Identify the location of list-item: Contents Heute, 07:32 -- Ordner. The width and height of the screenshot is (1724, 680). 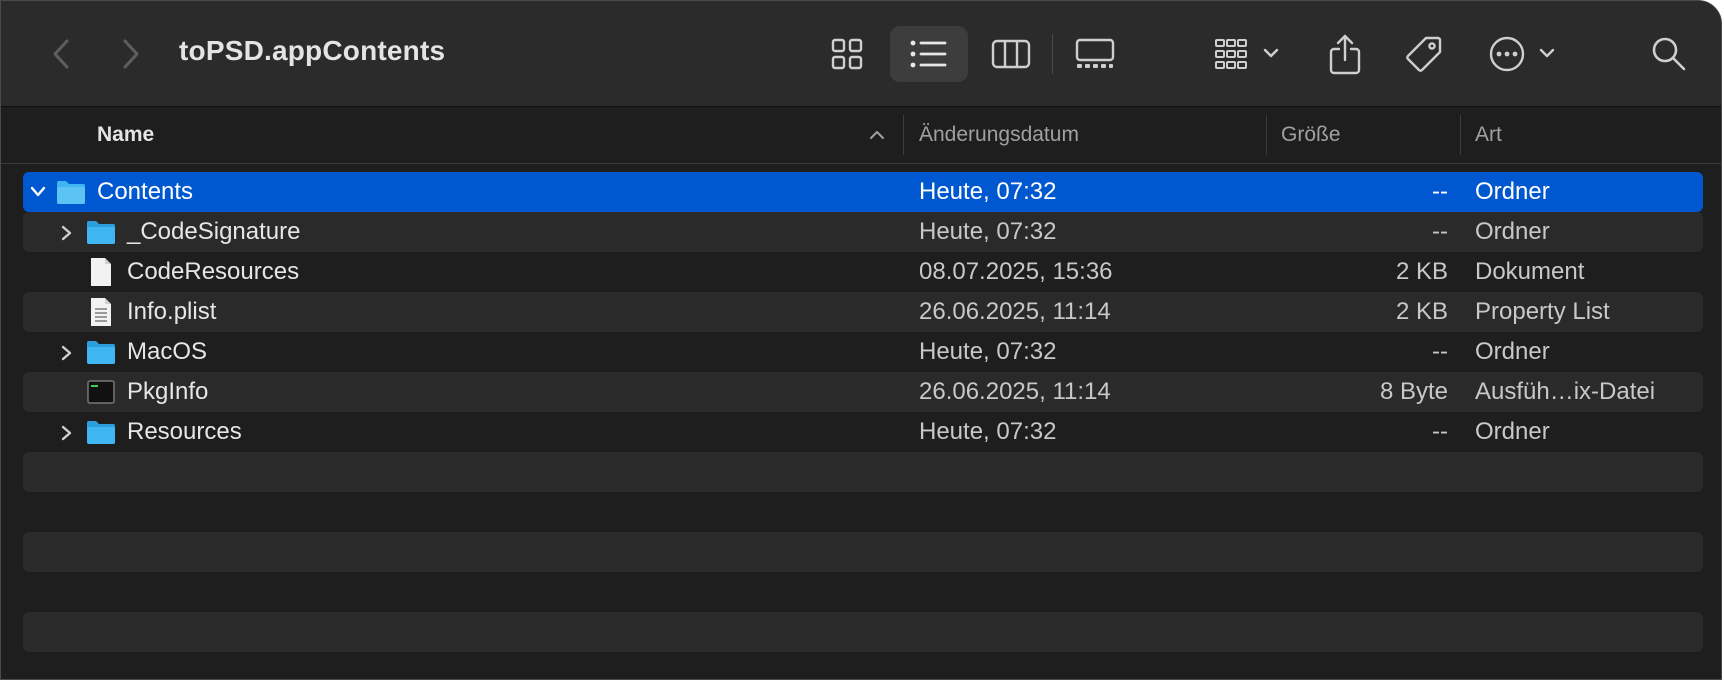
(863, 192).